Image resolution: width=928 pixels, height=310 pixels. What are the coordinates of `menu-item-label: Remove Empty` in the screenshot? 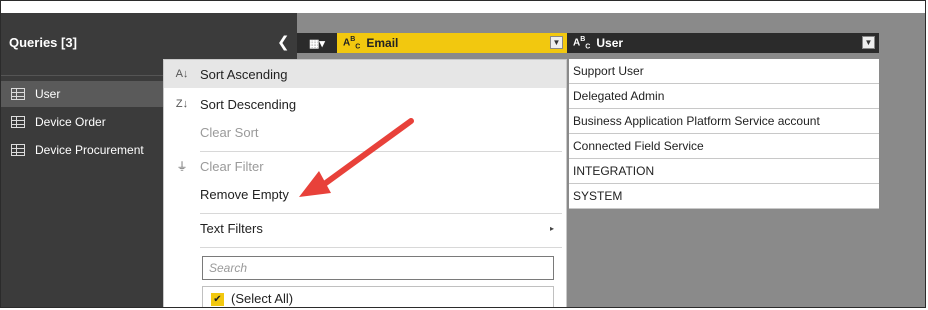 It's located at (244, 194).